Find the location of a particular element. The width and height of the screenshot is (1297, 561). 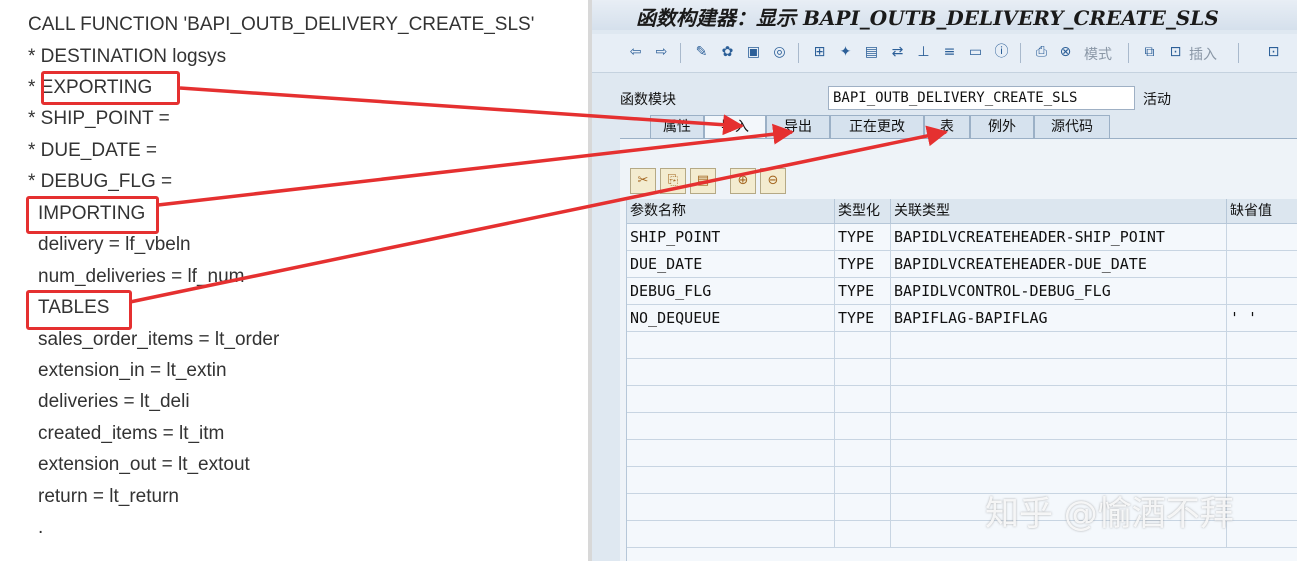

display-change-icon: ✎ is located at coordinates (701, 52).